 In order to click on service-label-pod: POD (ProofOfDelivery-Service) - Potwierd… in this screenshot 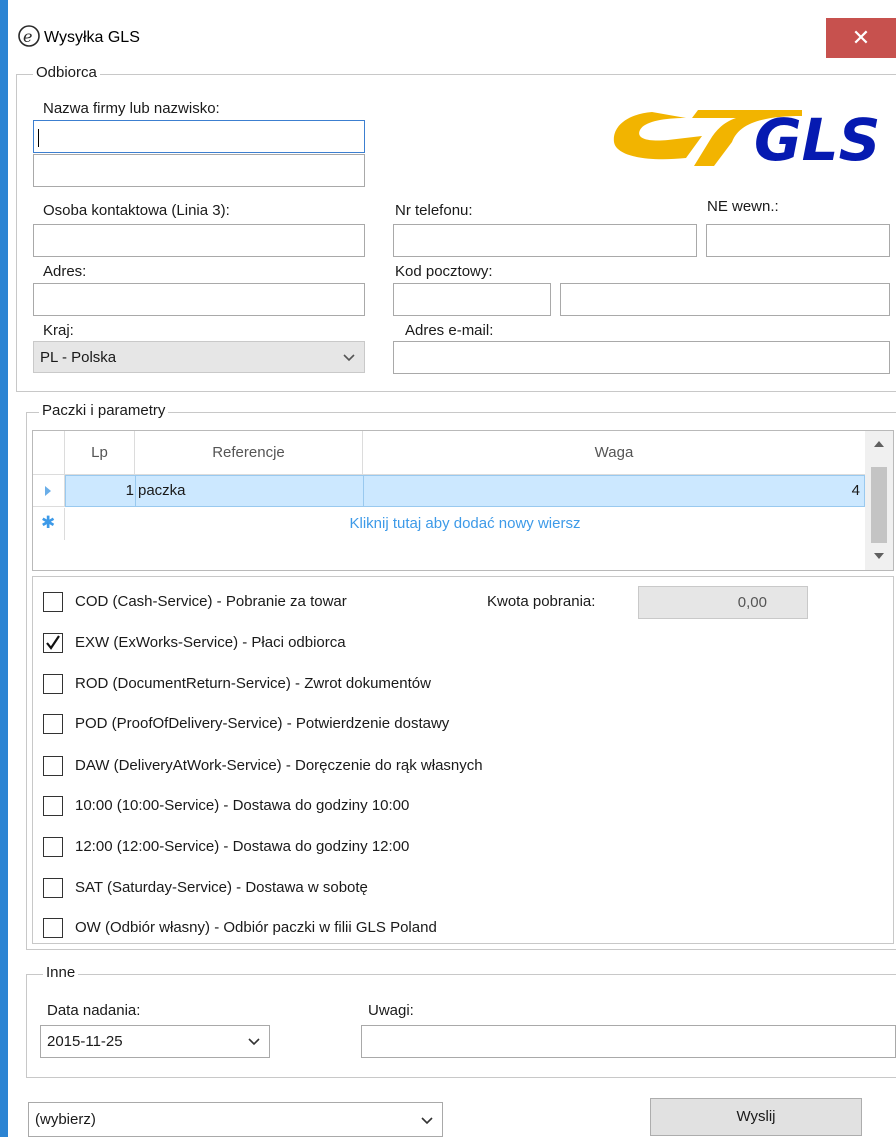, I will do `click(262, 723)`.